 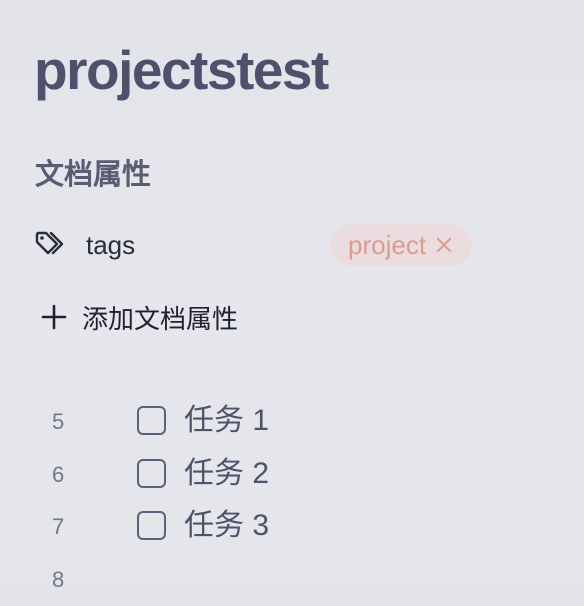 What do you see at coordinates (93, 175) in the screenshot?
I see `properties-heading: 文档属性` at bounding box center [93, 175].